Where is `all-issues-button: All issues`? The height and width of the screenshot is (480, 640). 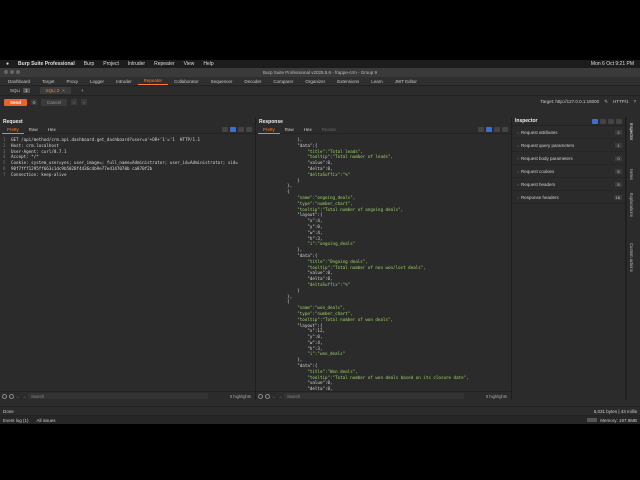 all-issues-button: All issues is located at coordinates (46, 420).